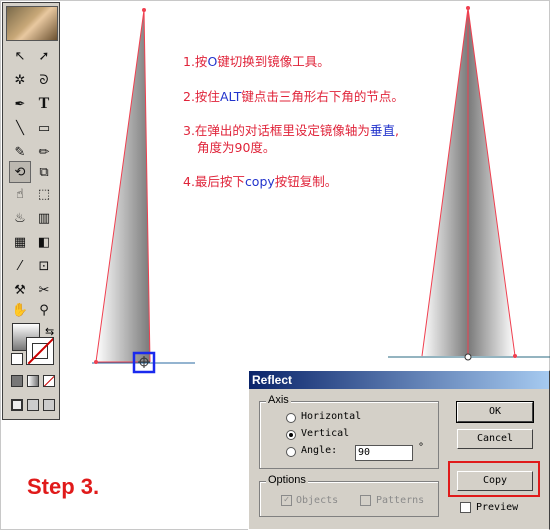 Image resolution: width=550 pixels, height=530 pixels. What do you see at coordinates (400, 500) in the screenshot?
I see `patterns-label: Patterns` at bounding box center [400, 500].